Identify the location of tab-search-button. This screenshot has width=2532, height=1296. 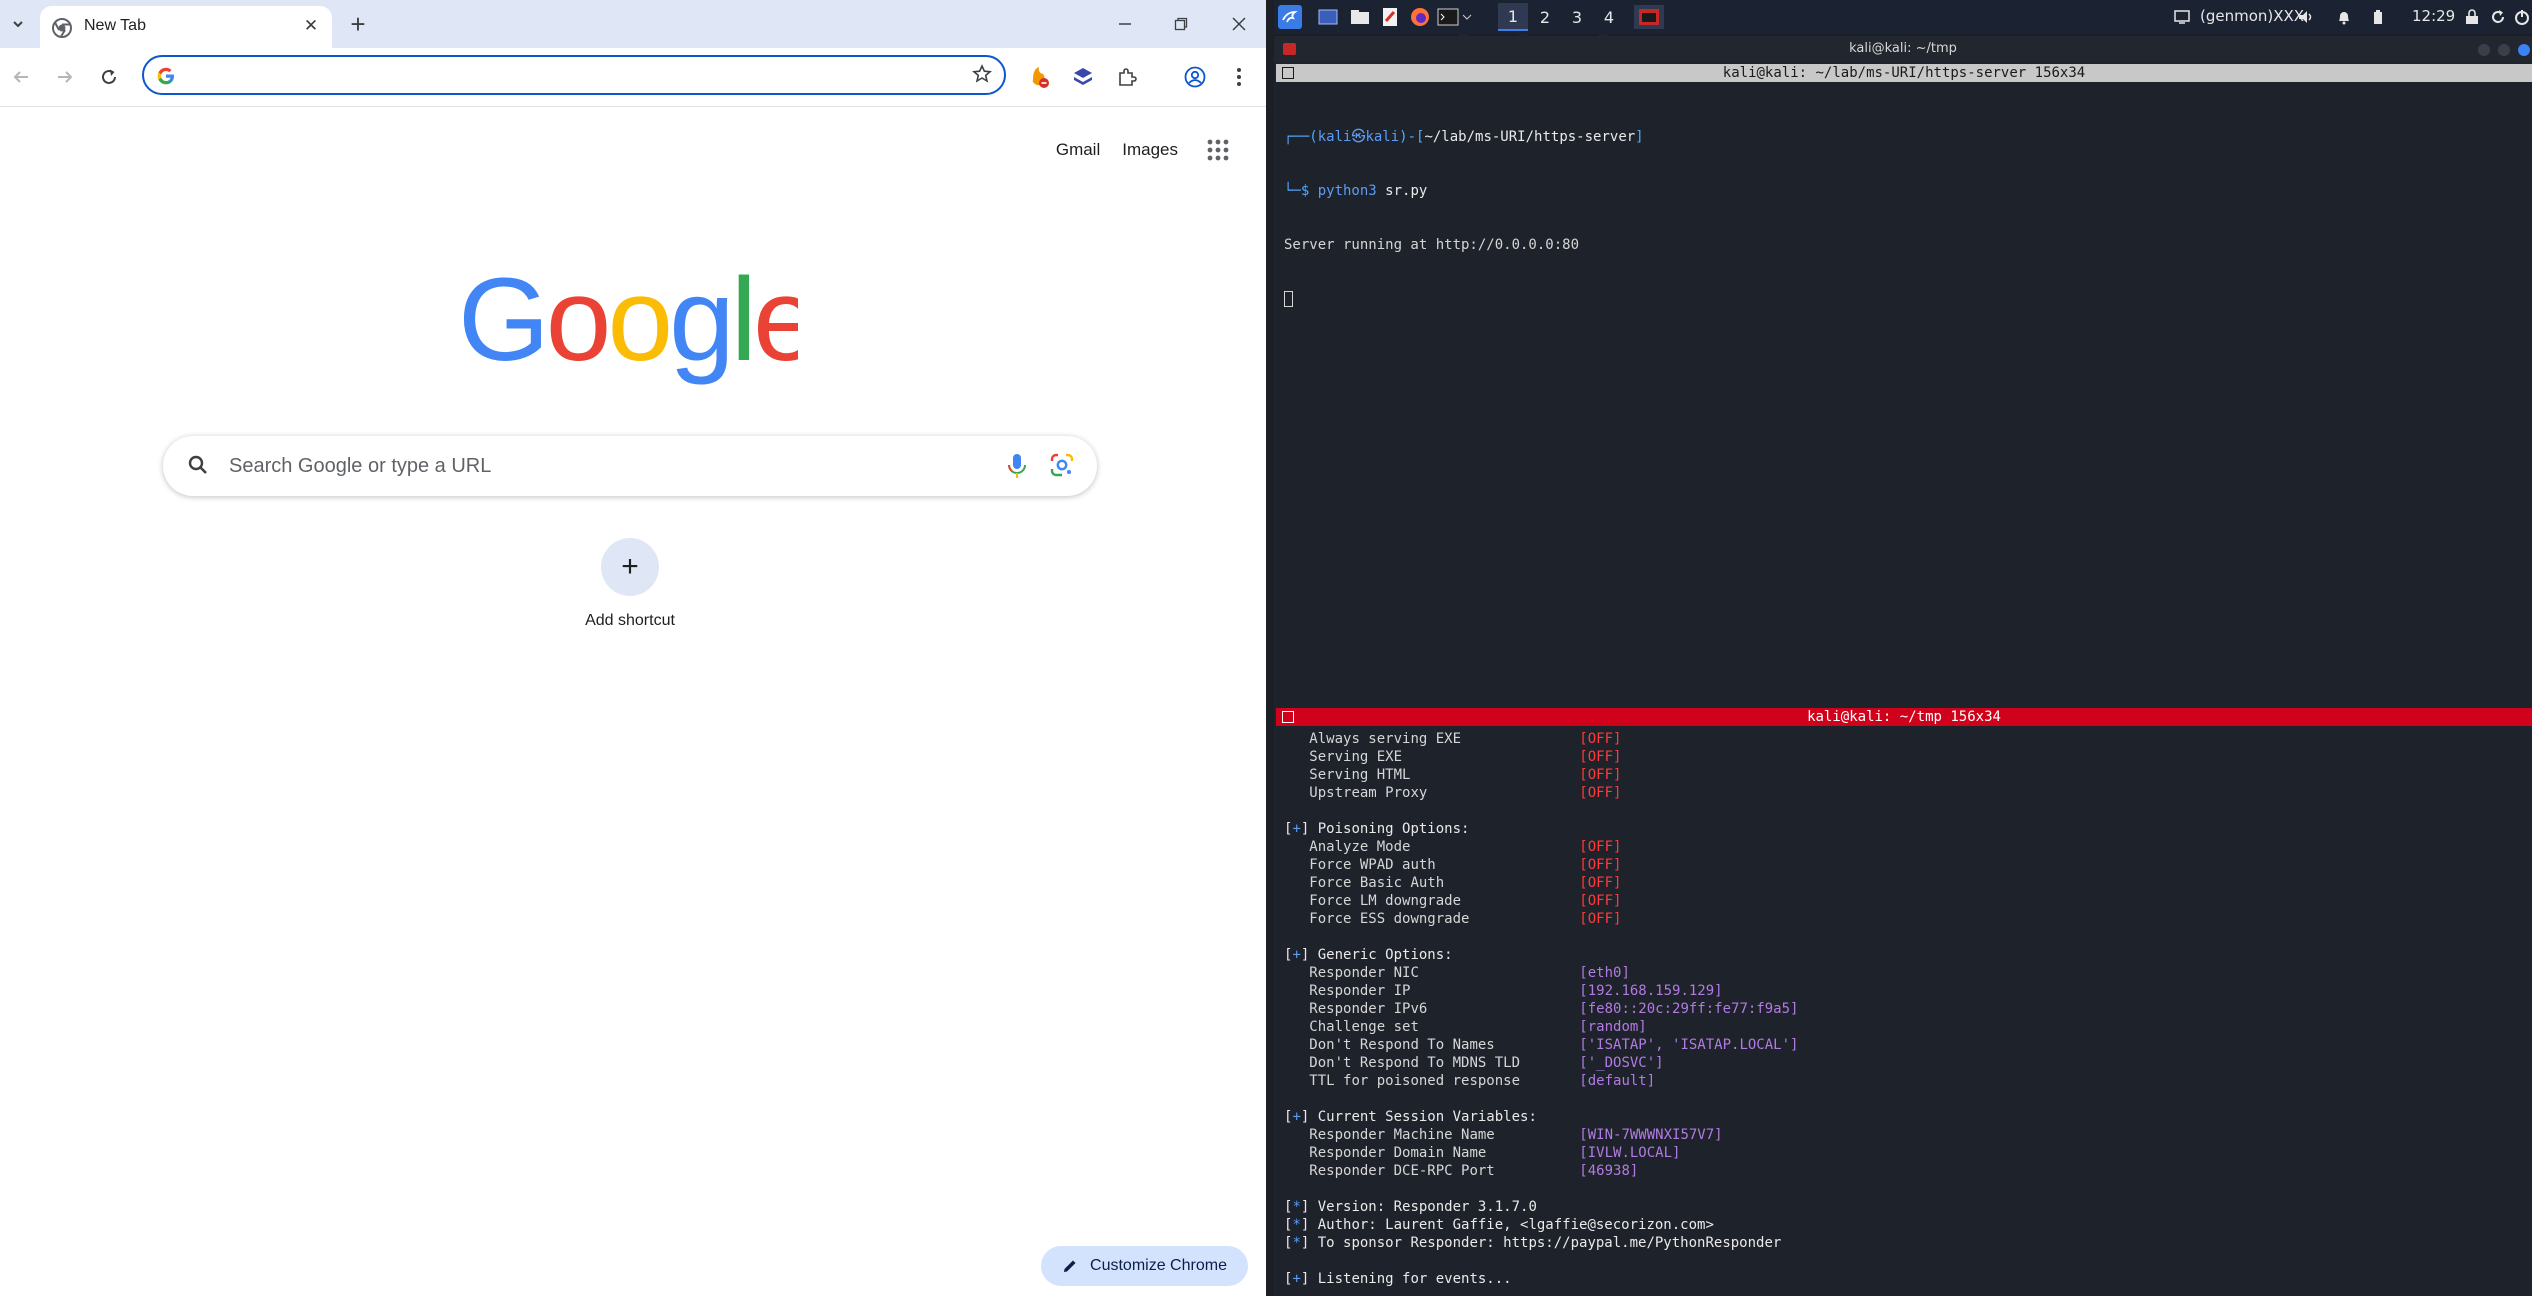
(18, 24).